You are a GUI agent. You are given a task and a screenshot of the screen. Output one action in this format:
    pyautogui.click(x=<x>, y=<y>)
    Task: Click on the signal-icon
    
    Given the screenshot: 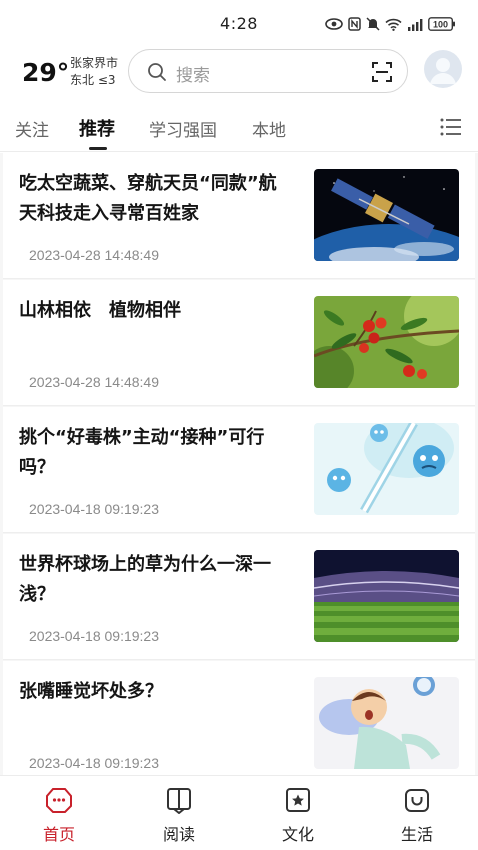 What is the action you would take?
    pyautogui.click(x=415, y=24)
    